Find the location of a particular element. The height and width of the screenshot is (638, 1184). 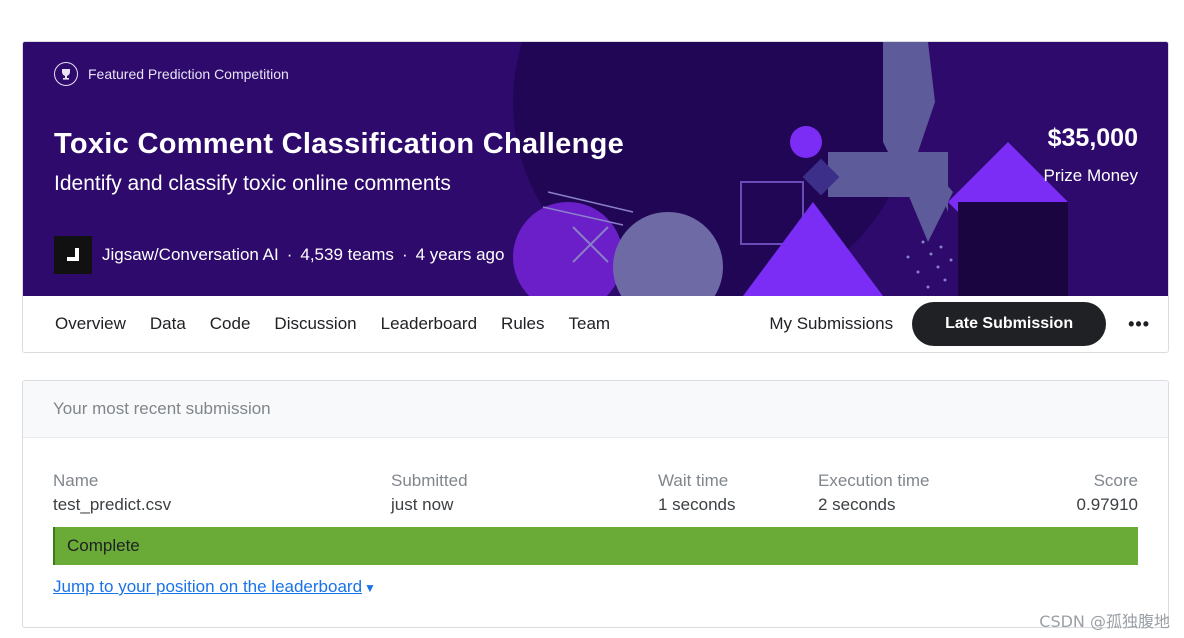

watermark: CSDN @孤独腹地 is located at coordinates (1104, 621).